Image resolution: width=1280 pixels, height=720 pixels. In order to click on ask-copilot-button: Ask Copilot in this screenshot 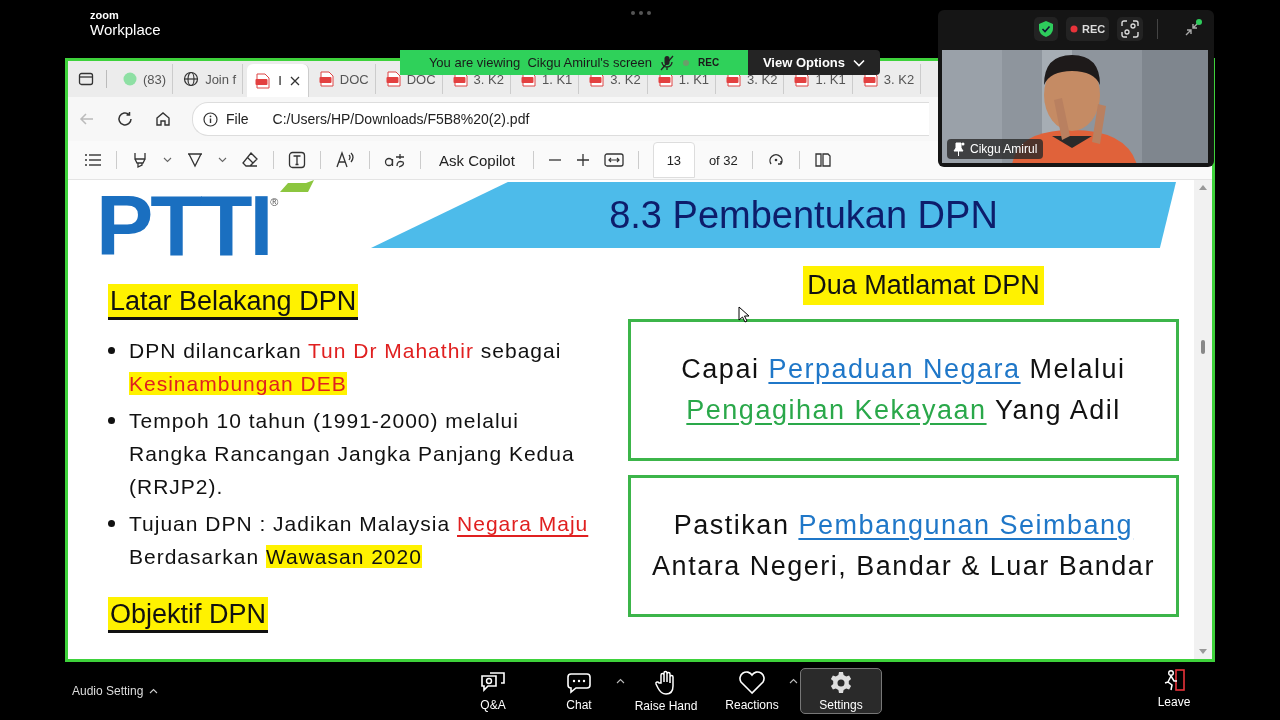, I will do `click(477, 160)`.